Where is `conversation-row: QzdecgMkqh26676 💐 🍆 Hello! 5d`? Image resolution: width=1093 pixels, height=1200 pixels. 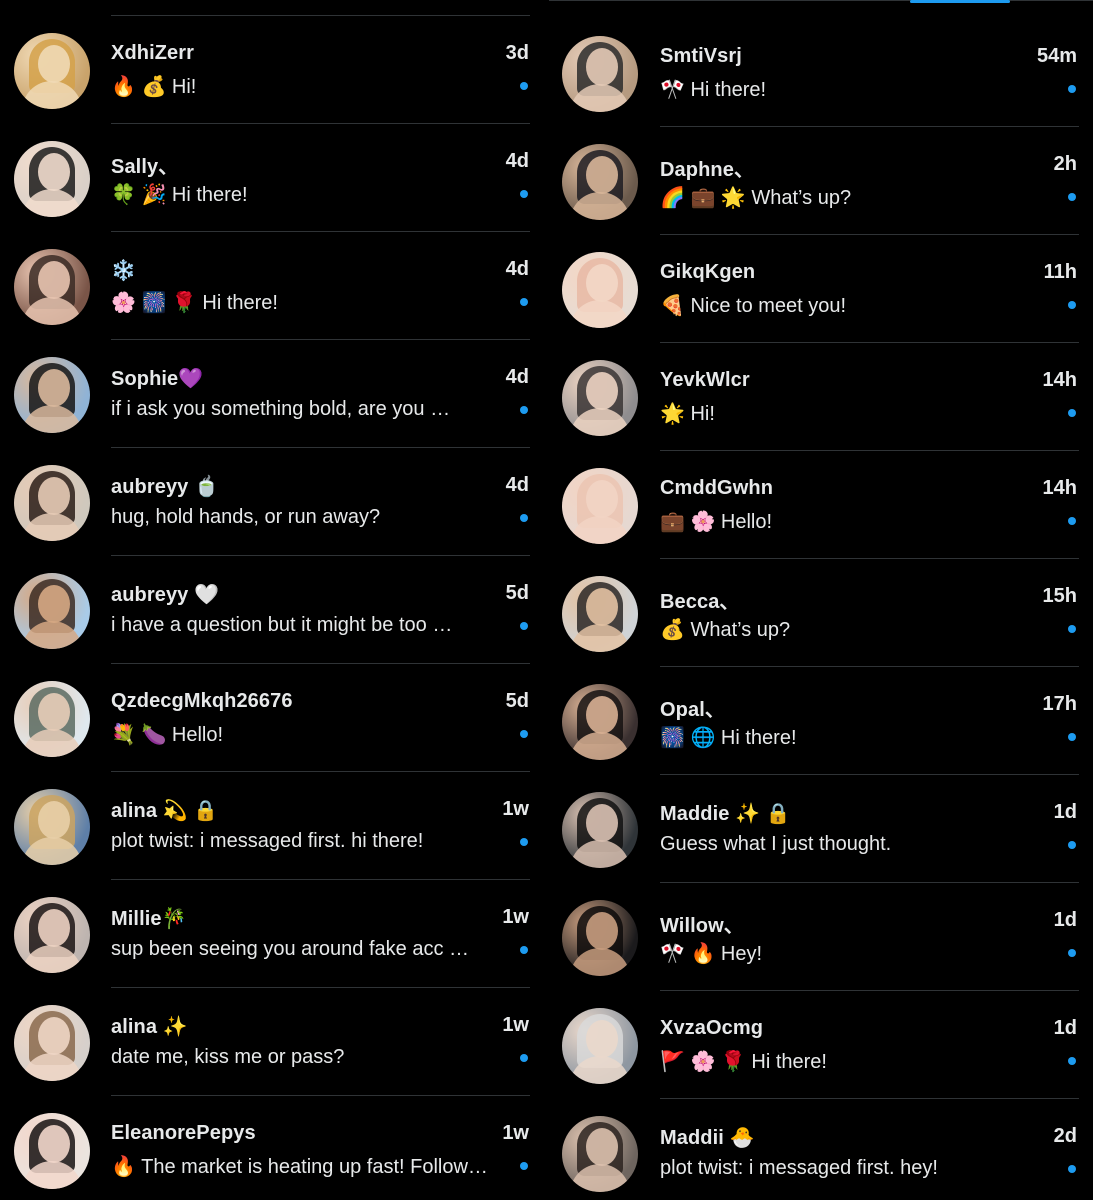 conversation-row: QzdecgMkqh26676 💐 🍆 Hello! 5d is located at coordinates (272, 718).